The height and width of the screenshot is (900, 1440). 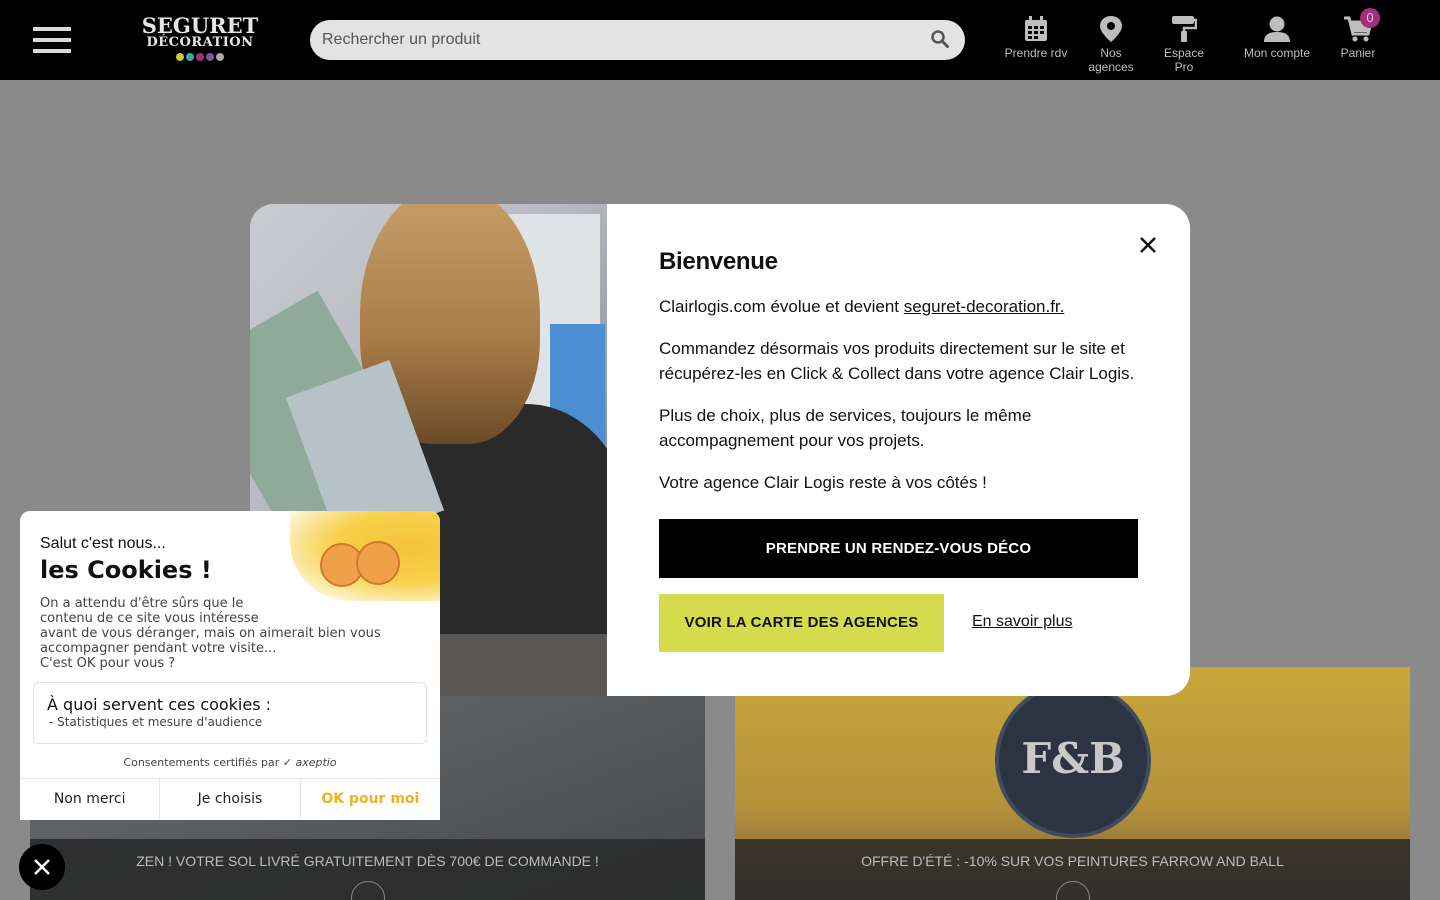 I want to click on hamburger-icon, so click(x=52, y=40).